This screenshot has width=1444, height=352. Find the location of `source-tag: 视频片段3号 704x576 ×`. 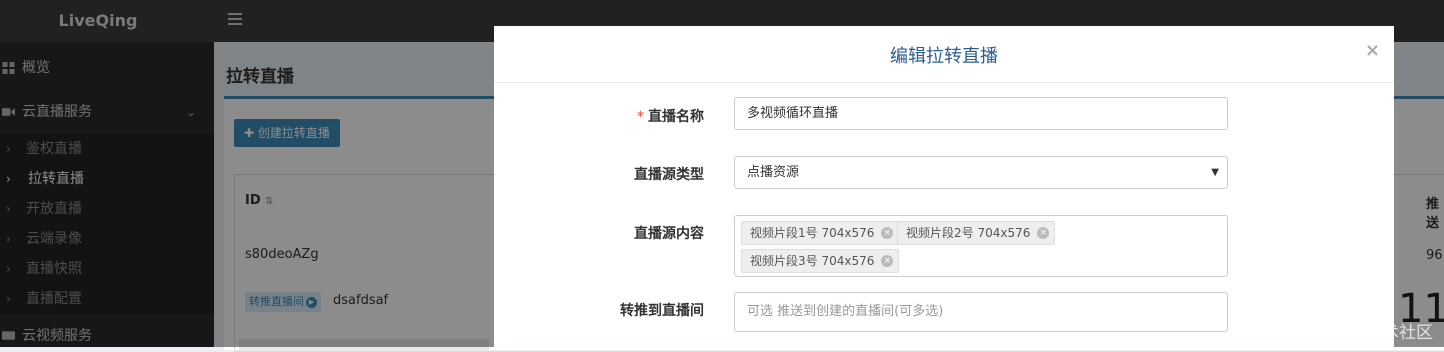

source-tag: 视频片段3号 704x576 × is located at coordinates (820, 261).